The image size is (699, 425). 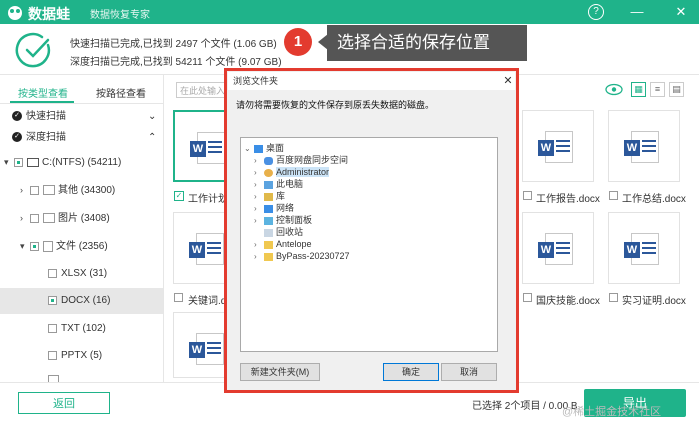 I want to click on tree-node-label: 百度网盘同步空间, so click(x=312, y=160).